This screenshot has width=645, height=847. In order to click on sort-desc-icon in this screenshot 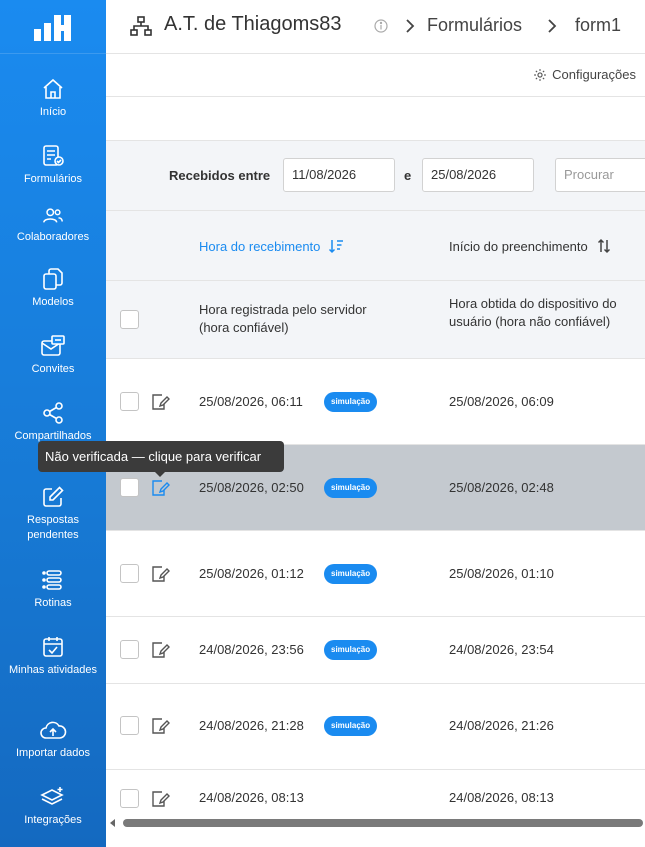, I will do `click(336, 247)`.